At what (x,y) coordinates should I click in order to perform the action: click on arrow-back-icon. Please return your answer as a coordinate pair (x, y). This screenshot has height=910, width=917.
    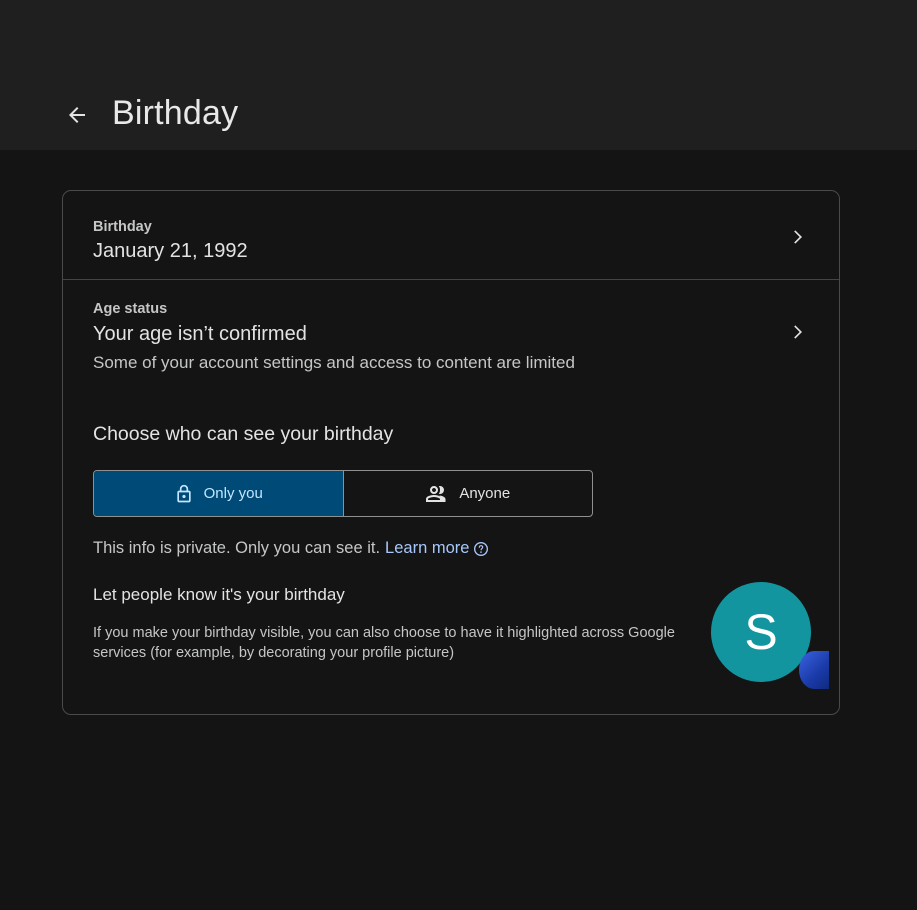
    Looking at the image, I should click on (77, 115).